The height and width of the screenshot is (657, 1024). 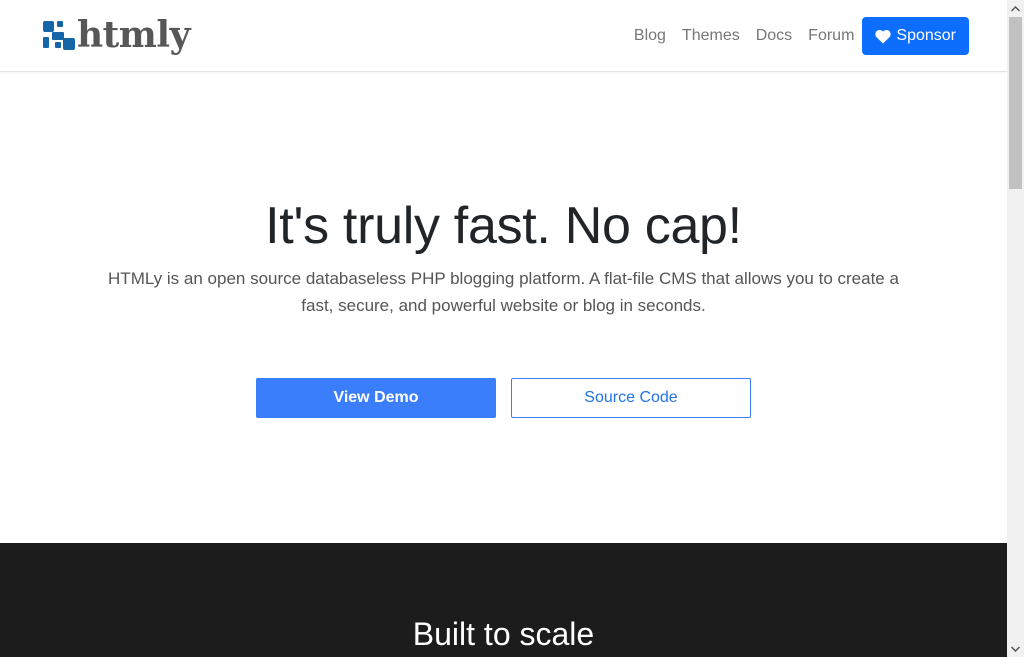 I want to click on sponsor-label: Sponsor, so click(x=926, y=35).